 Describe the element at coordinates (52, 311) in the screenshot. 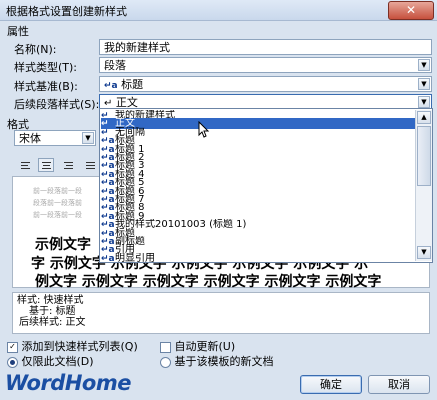

I see `description-line: 基于: 标题` at that location.